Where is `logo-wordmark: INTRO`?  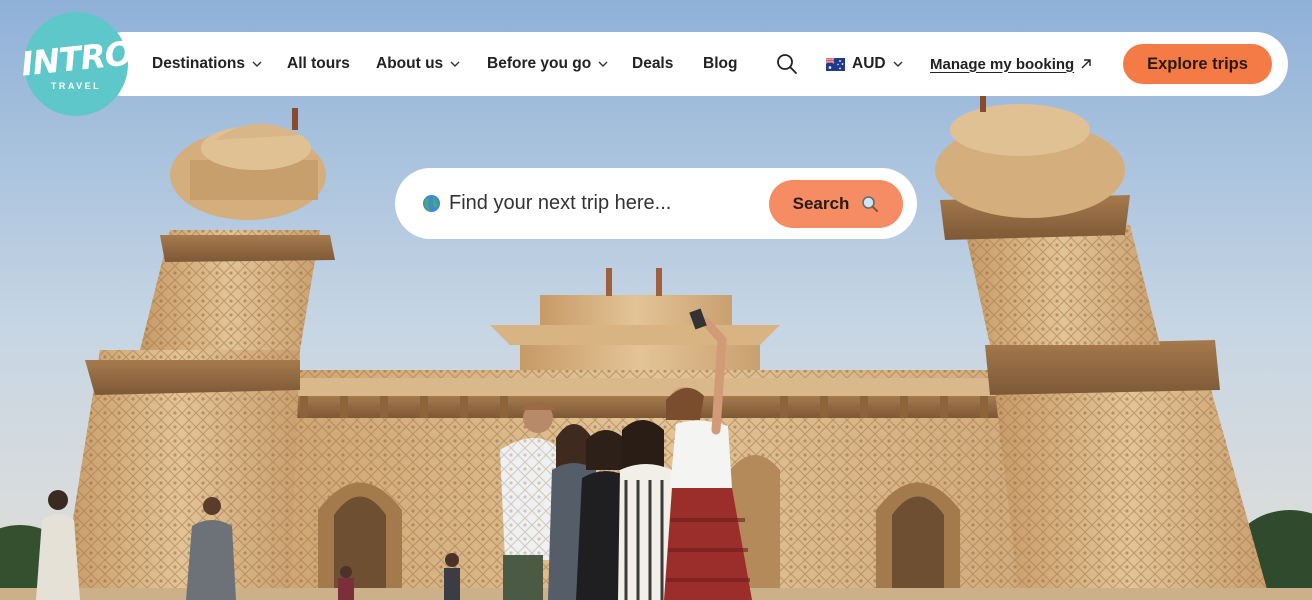
logo-wordmark: INTRO is located at coordinates (76, 58).